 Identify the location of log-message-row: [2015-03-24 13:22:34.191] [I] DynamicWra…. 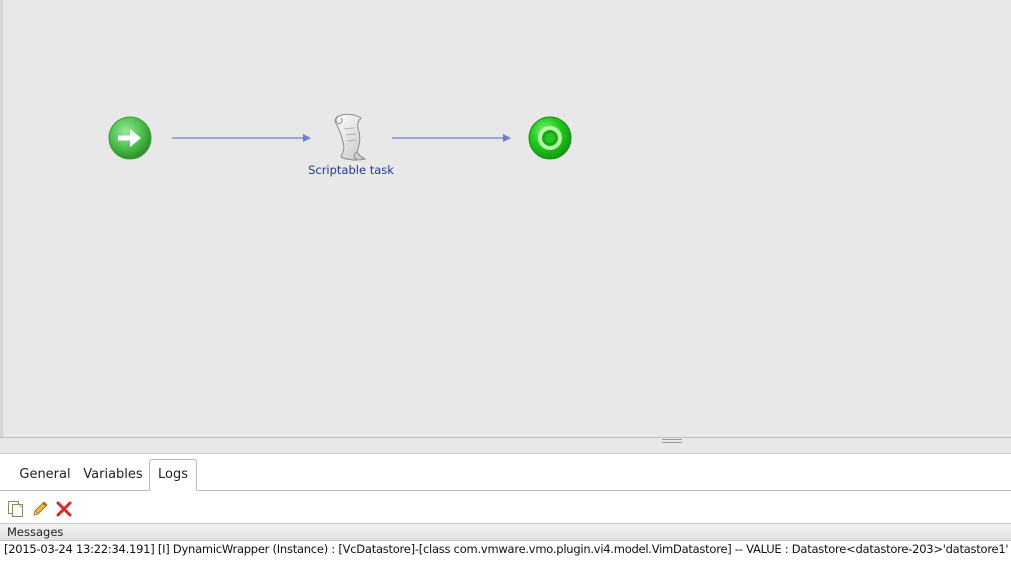
(506, 549).